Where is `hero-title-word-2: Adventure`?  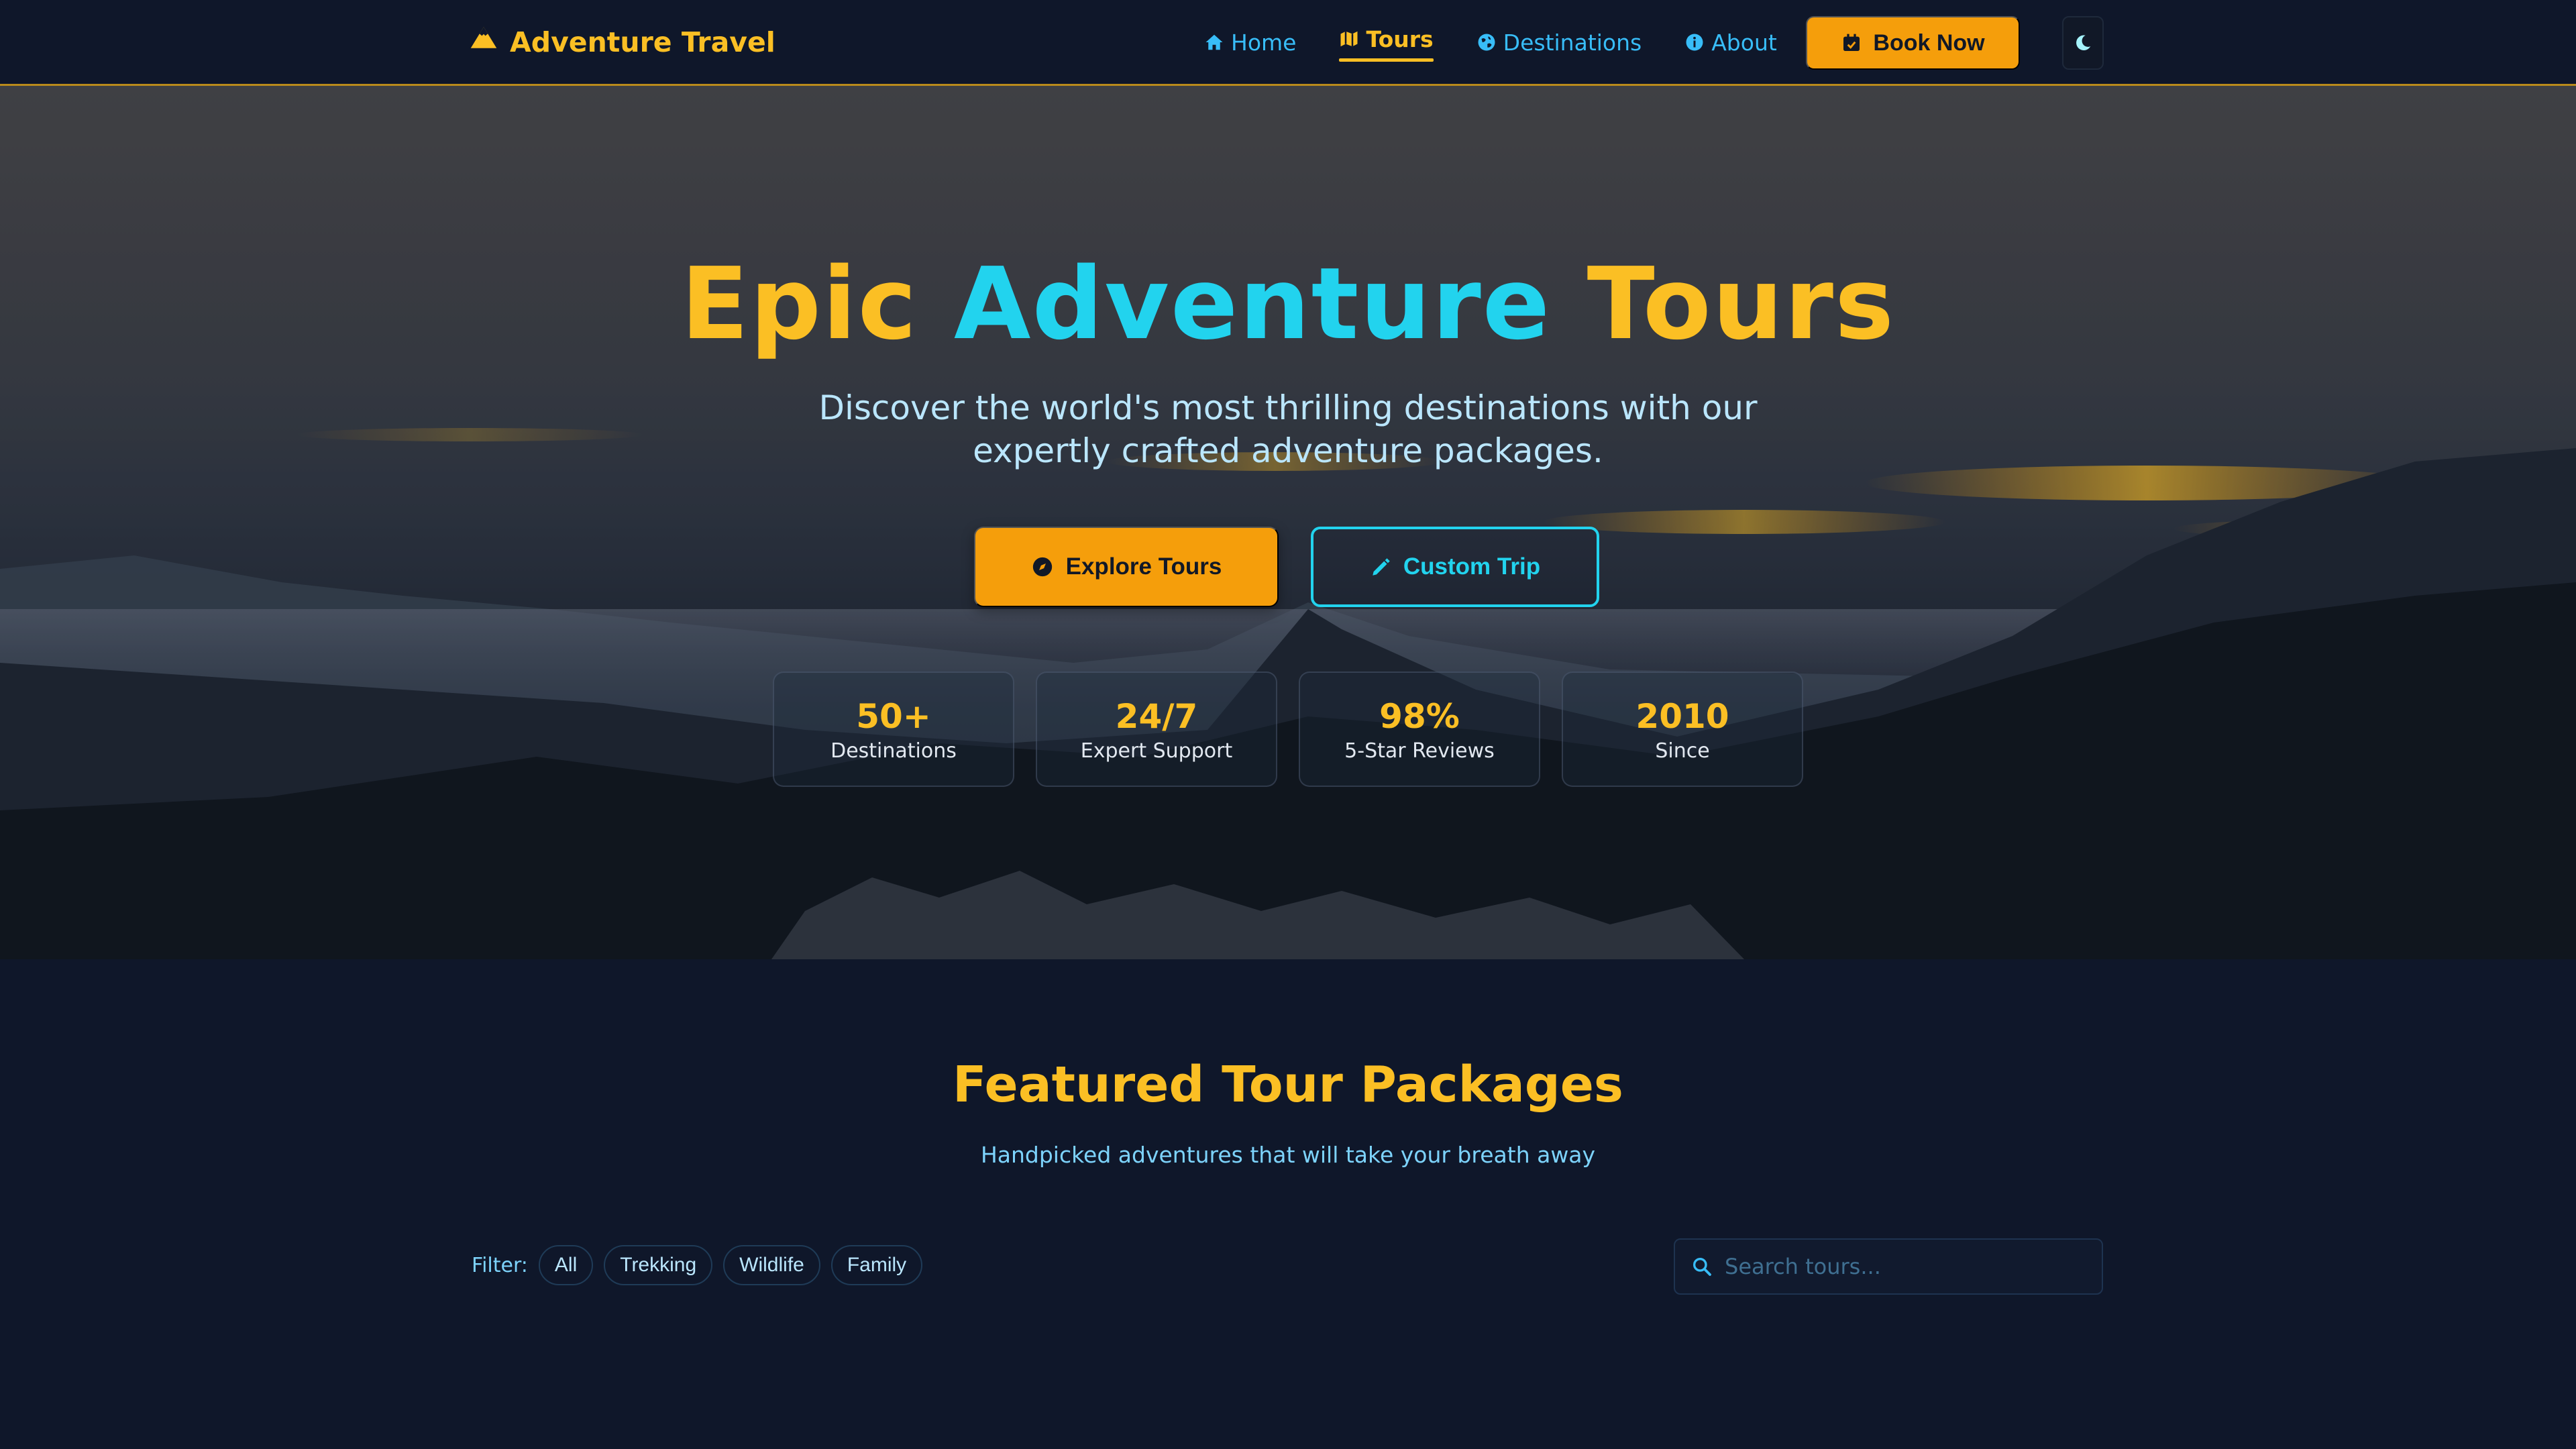
hero-title-word-2: Adventure is located at coordinates (1252, 304).